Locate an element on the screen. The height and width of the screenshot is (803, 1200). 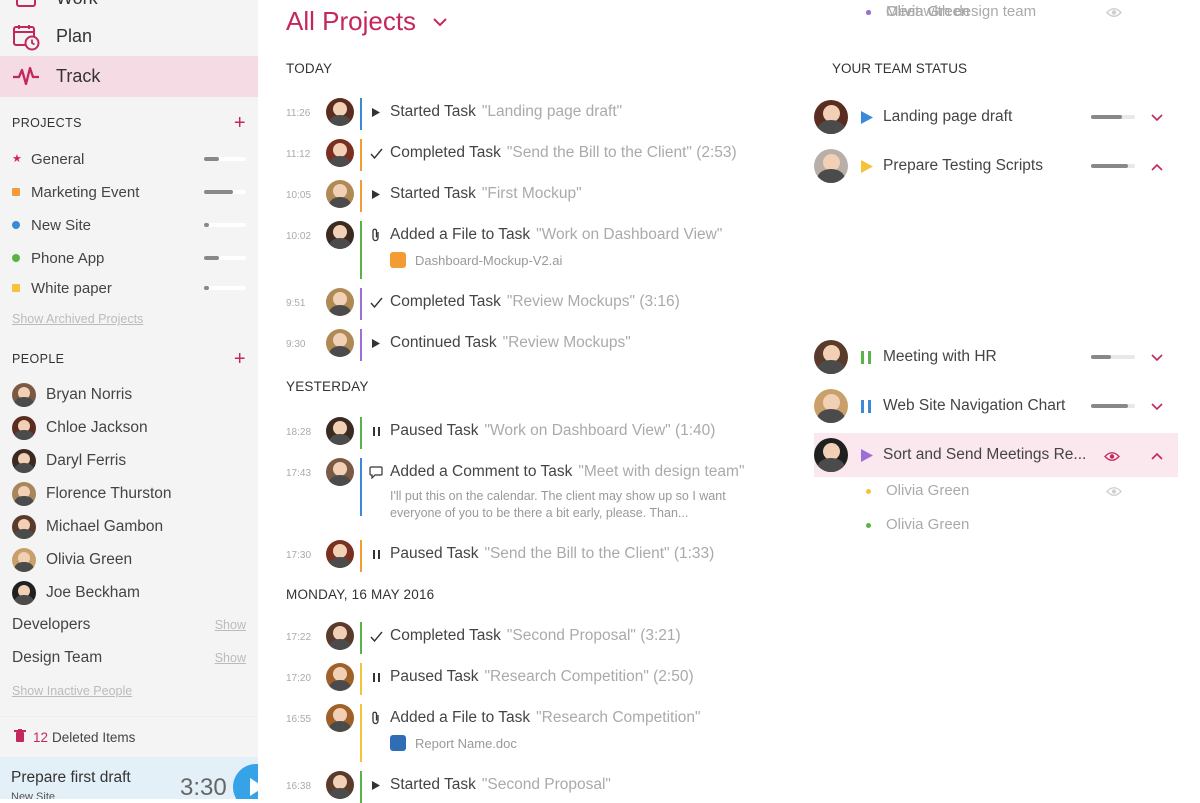
person-item: Michael Gambon is located at coordinates (129, 527).